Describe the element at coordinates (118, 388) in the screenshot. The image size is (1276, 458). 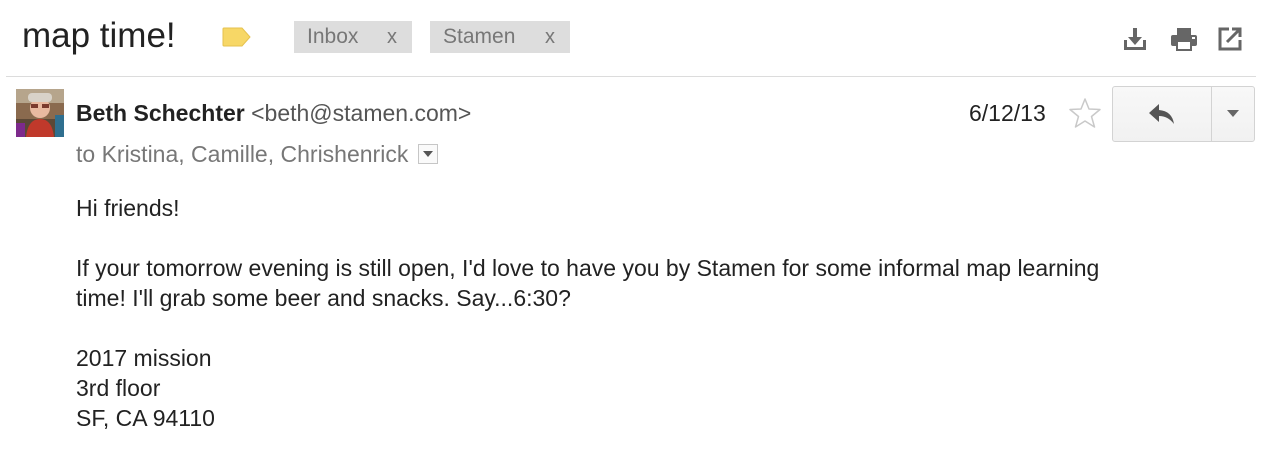
I see `address-line: 3rd floor` at that location.